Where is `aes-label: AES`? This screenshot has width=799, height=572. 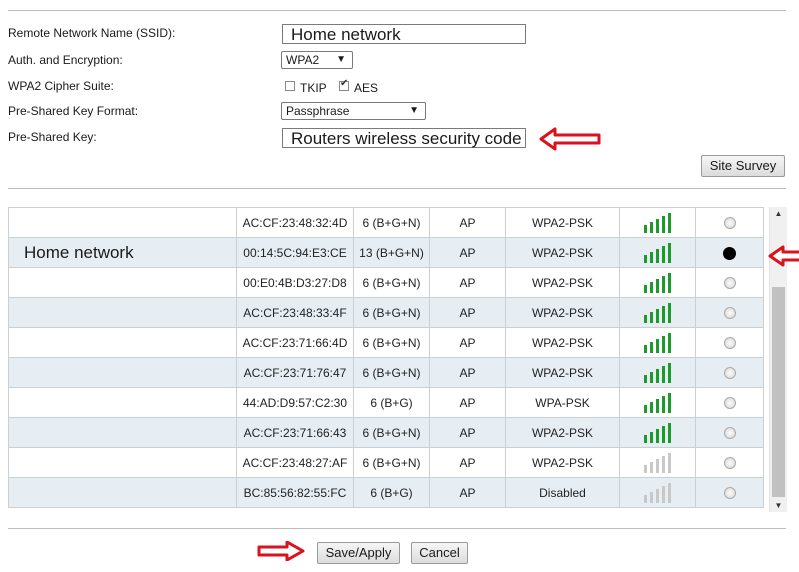 aes-label: AES is located at coordinates (366, 88).